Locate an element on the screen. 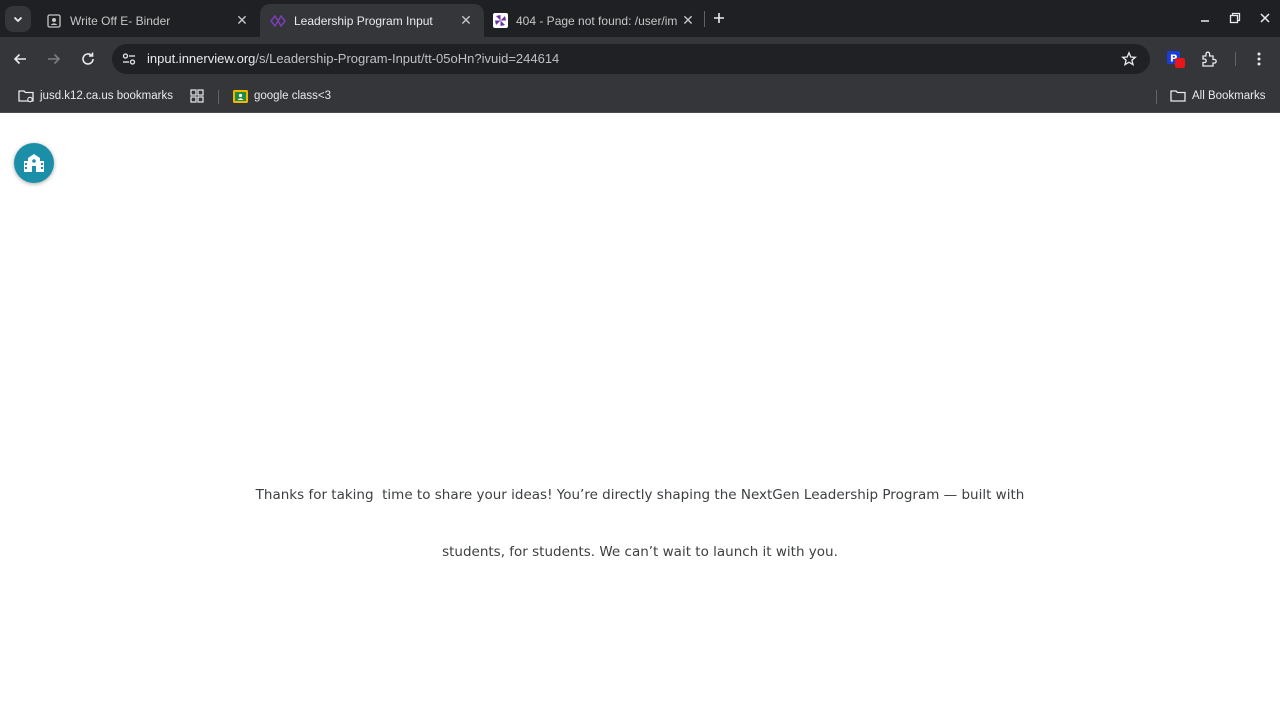 Image resolution: width=1280 pixels, height=720 pixels. bookmark-google-class: google class<3 is located at coordinates (281, 96).